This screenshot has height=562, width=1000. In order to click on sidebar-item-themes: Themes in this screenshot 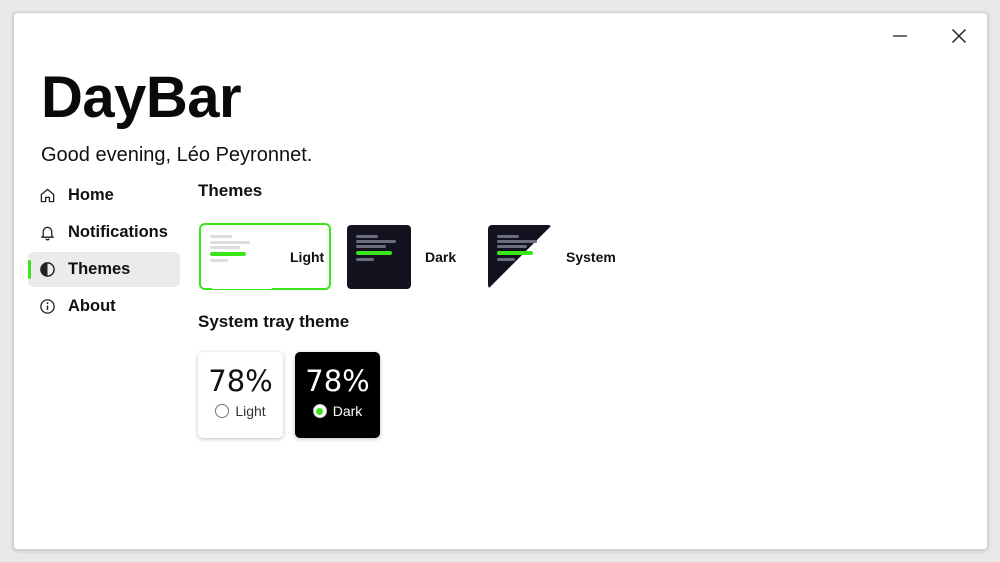, I will do `click(104, 269)`.